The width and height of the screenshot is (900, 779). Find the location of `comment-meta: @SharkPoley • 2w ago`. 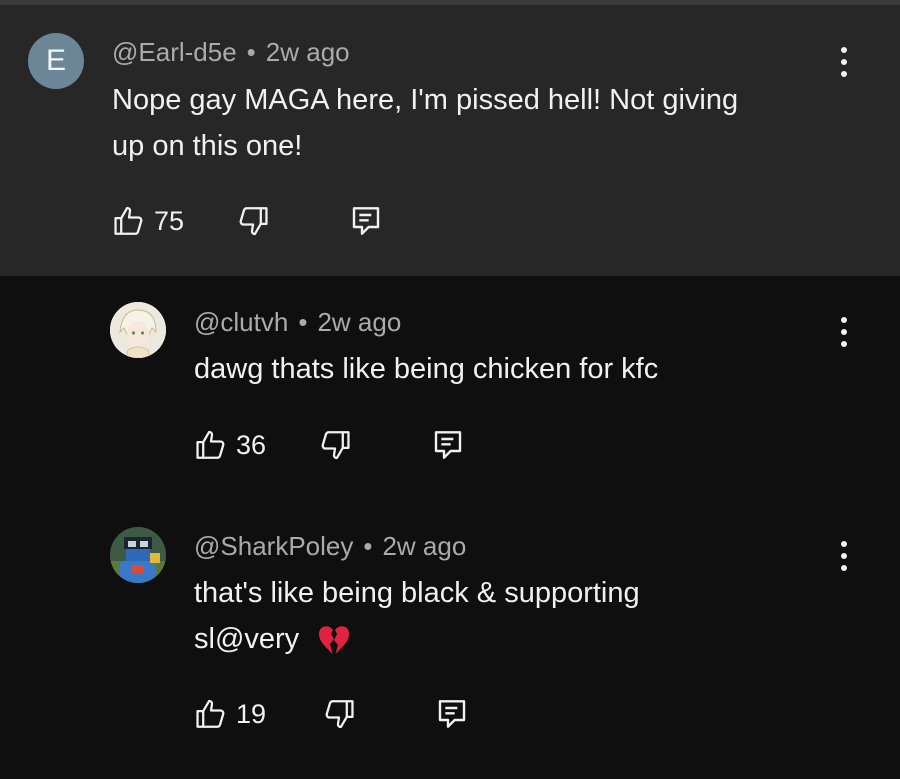

comment-meta: @SharkPoley • 2w ago is located at coordinates (330, 546).